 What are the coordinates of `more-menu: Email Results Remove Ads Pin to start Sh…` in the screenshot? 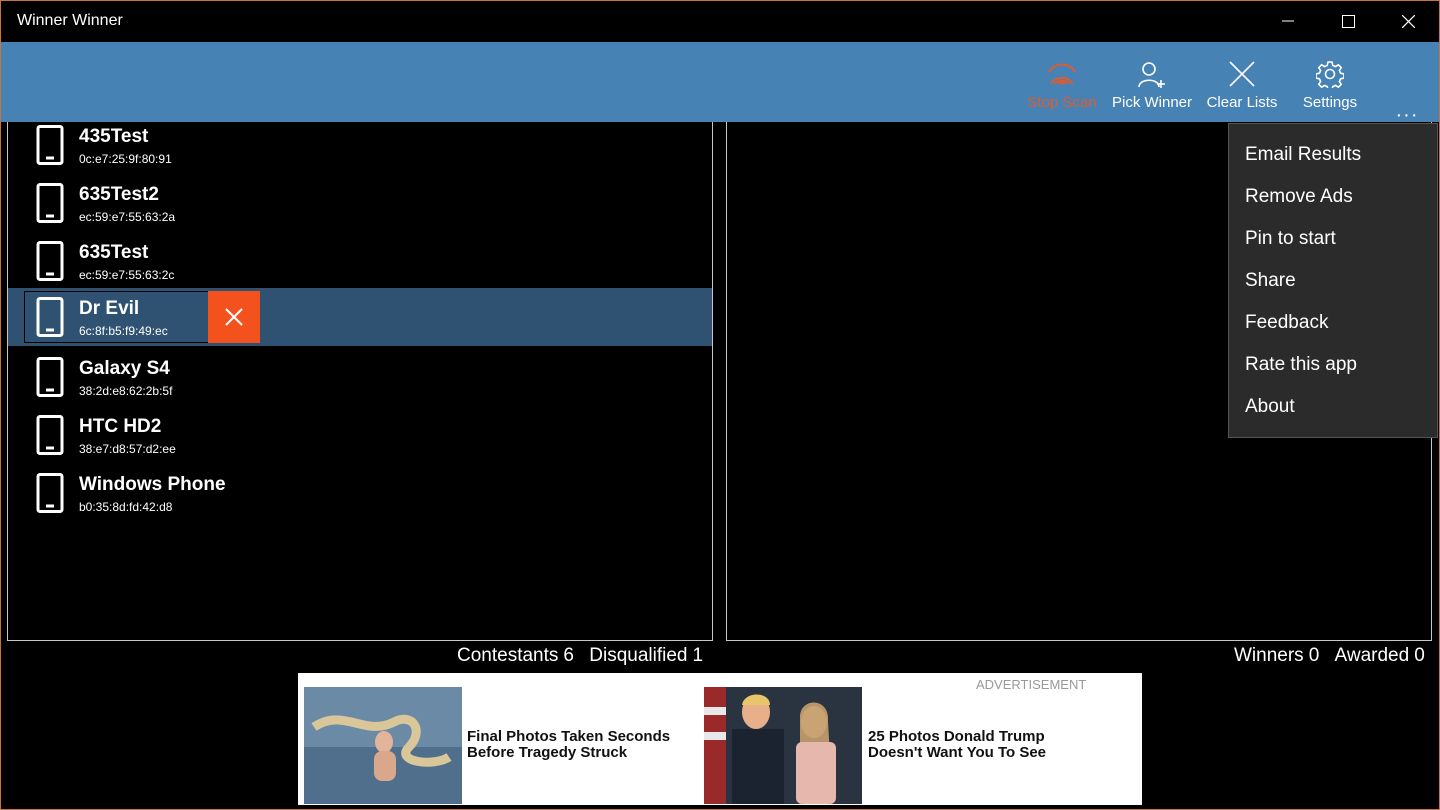 It's located at (1333, 280).